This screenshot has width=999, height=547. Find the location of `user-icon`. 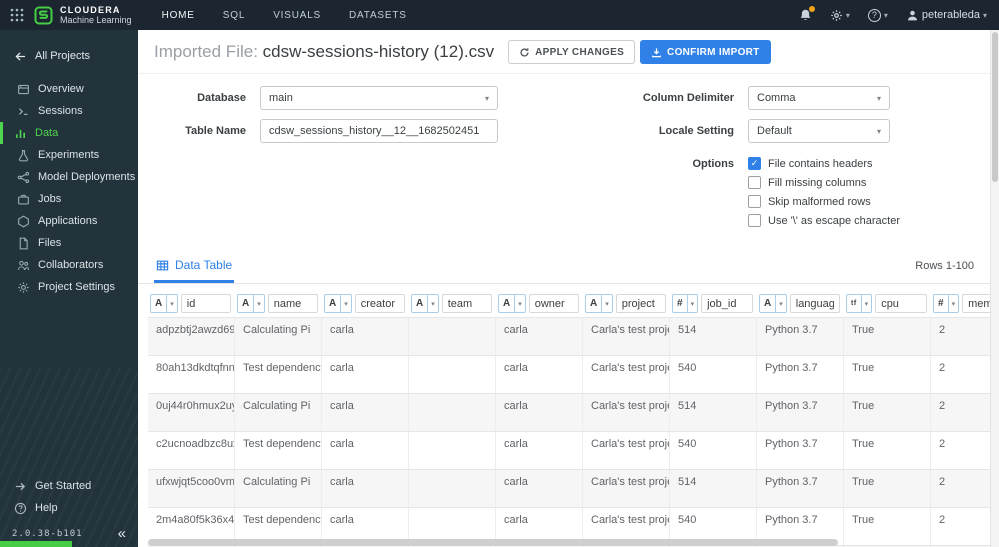

user-icon is located at coordinates (912, 15).